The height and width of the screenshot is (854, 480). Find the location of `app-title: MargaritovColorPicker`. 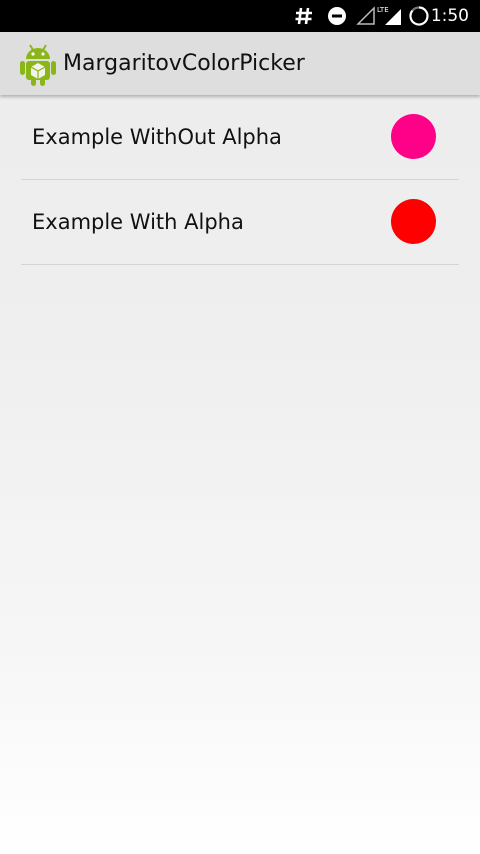

app-title: MargaritovColorPicker is located at coordinates (184, 63).